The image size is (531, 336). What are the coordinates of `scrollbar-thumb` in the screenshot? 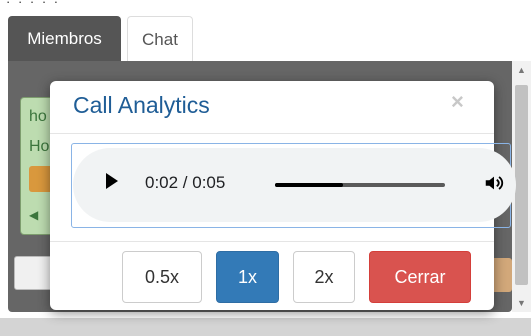 It's located at (521, 185).